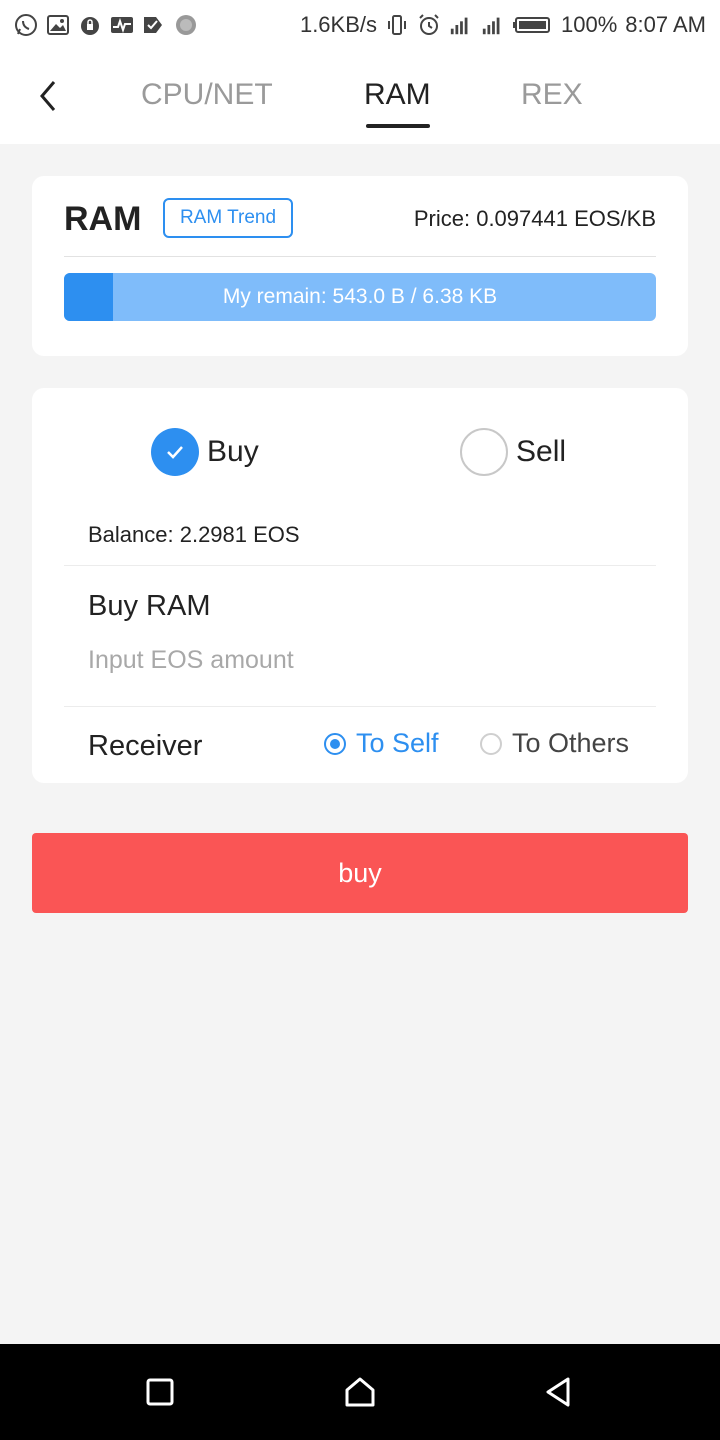 The width and height of the screenshot is (720, 1440). Describe the element at coordinates (491, 743) in the screenshot. I see `radio-unselected-icon` at that location.